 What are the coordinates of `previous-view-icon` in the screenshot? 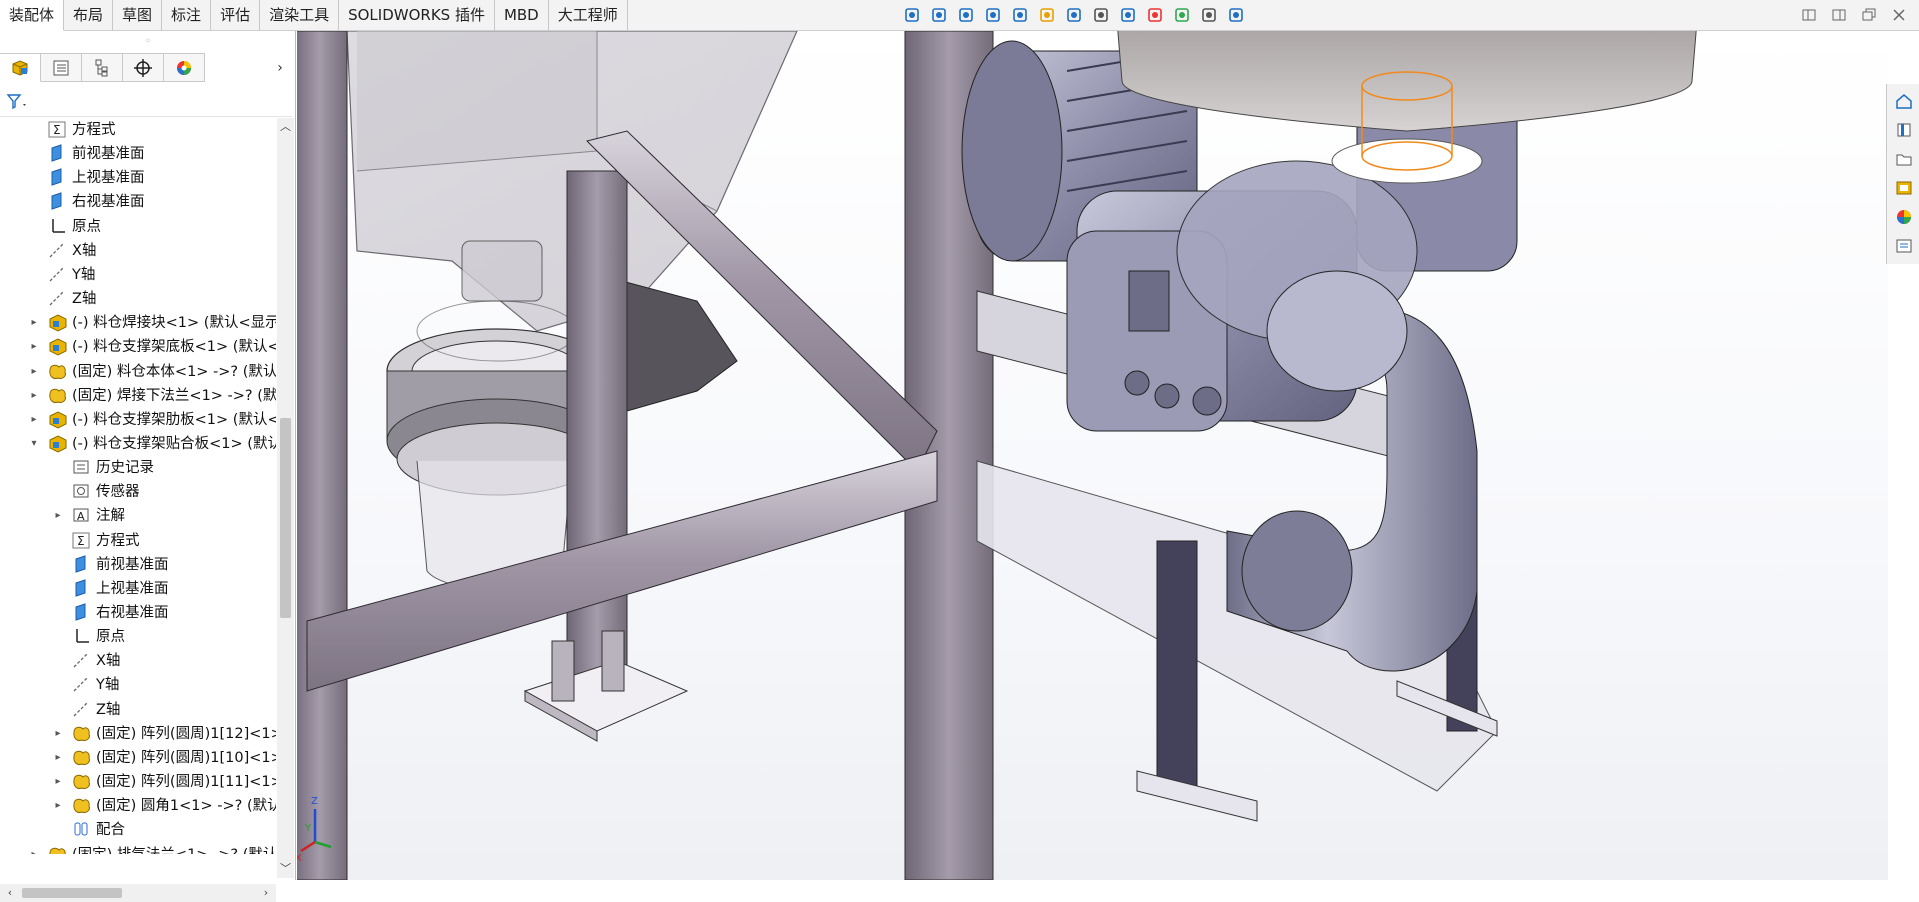 It's located at (993, 15).